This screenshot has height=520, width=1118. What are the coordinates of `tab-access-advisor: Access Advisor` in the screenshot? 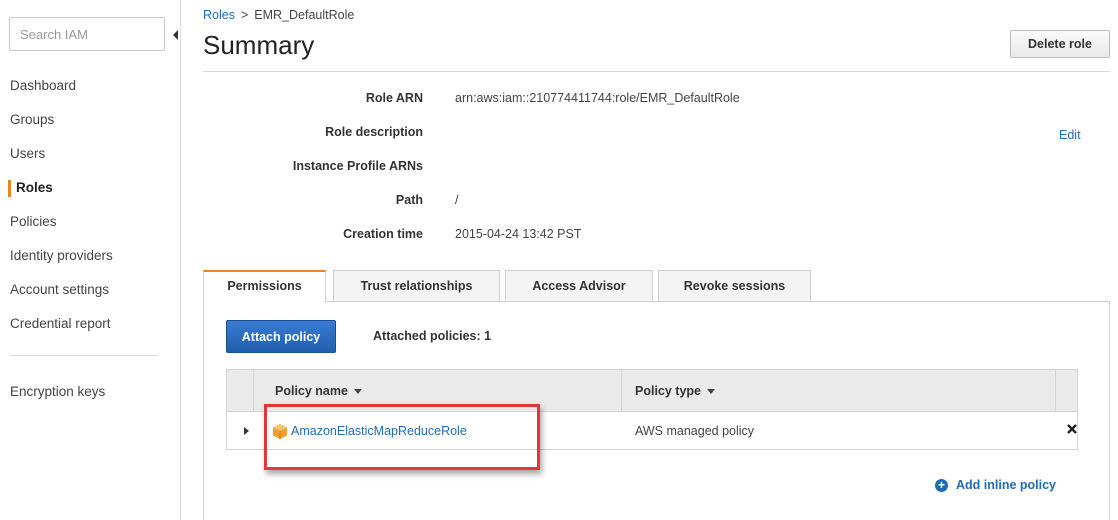 It's located at (579, 286).